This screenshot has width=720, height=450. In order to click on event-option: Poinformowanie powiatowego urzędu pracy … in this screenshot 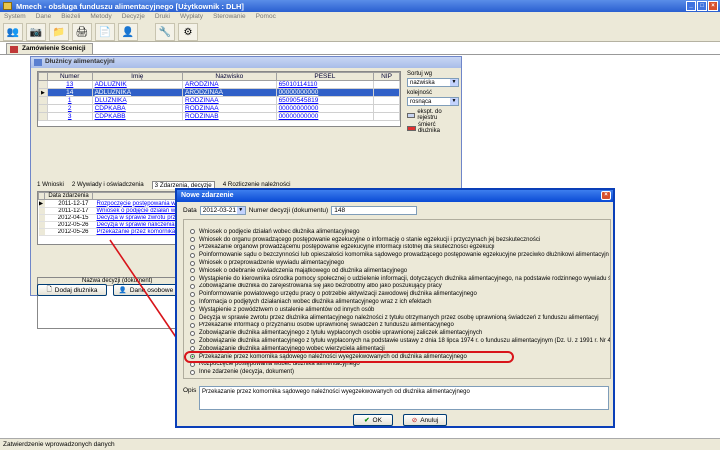, I will do `click(400, 294)`.